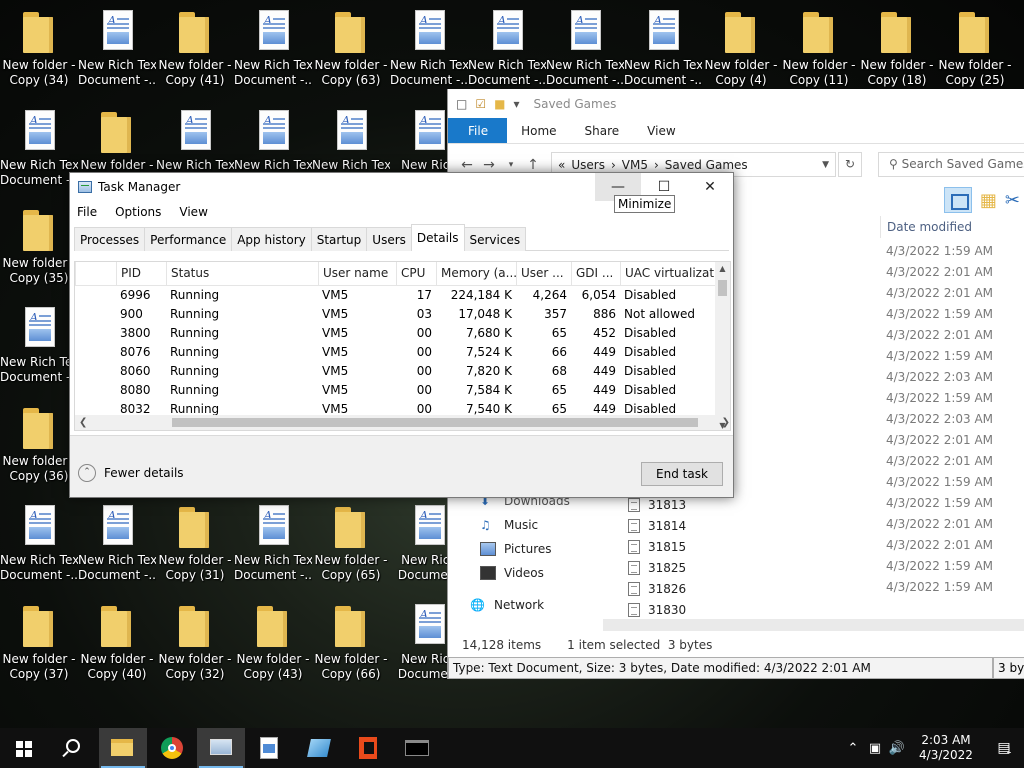 This screenshot has height=768, width=1024. I want to click on back-arrow-icon: ←, so click(467, 165).